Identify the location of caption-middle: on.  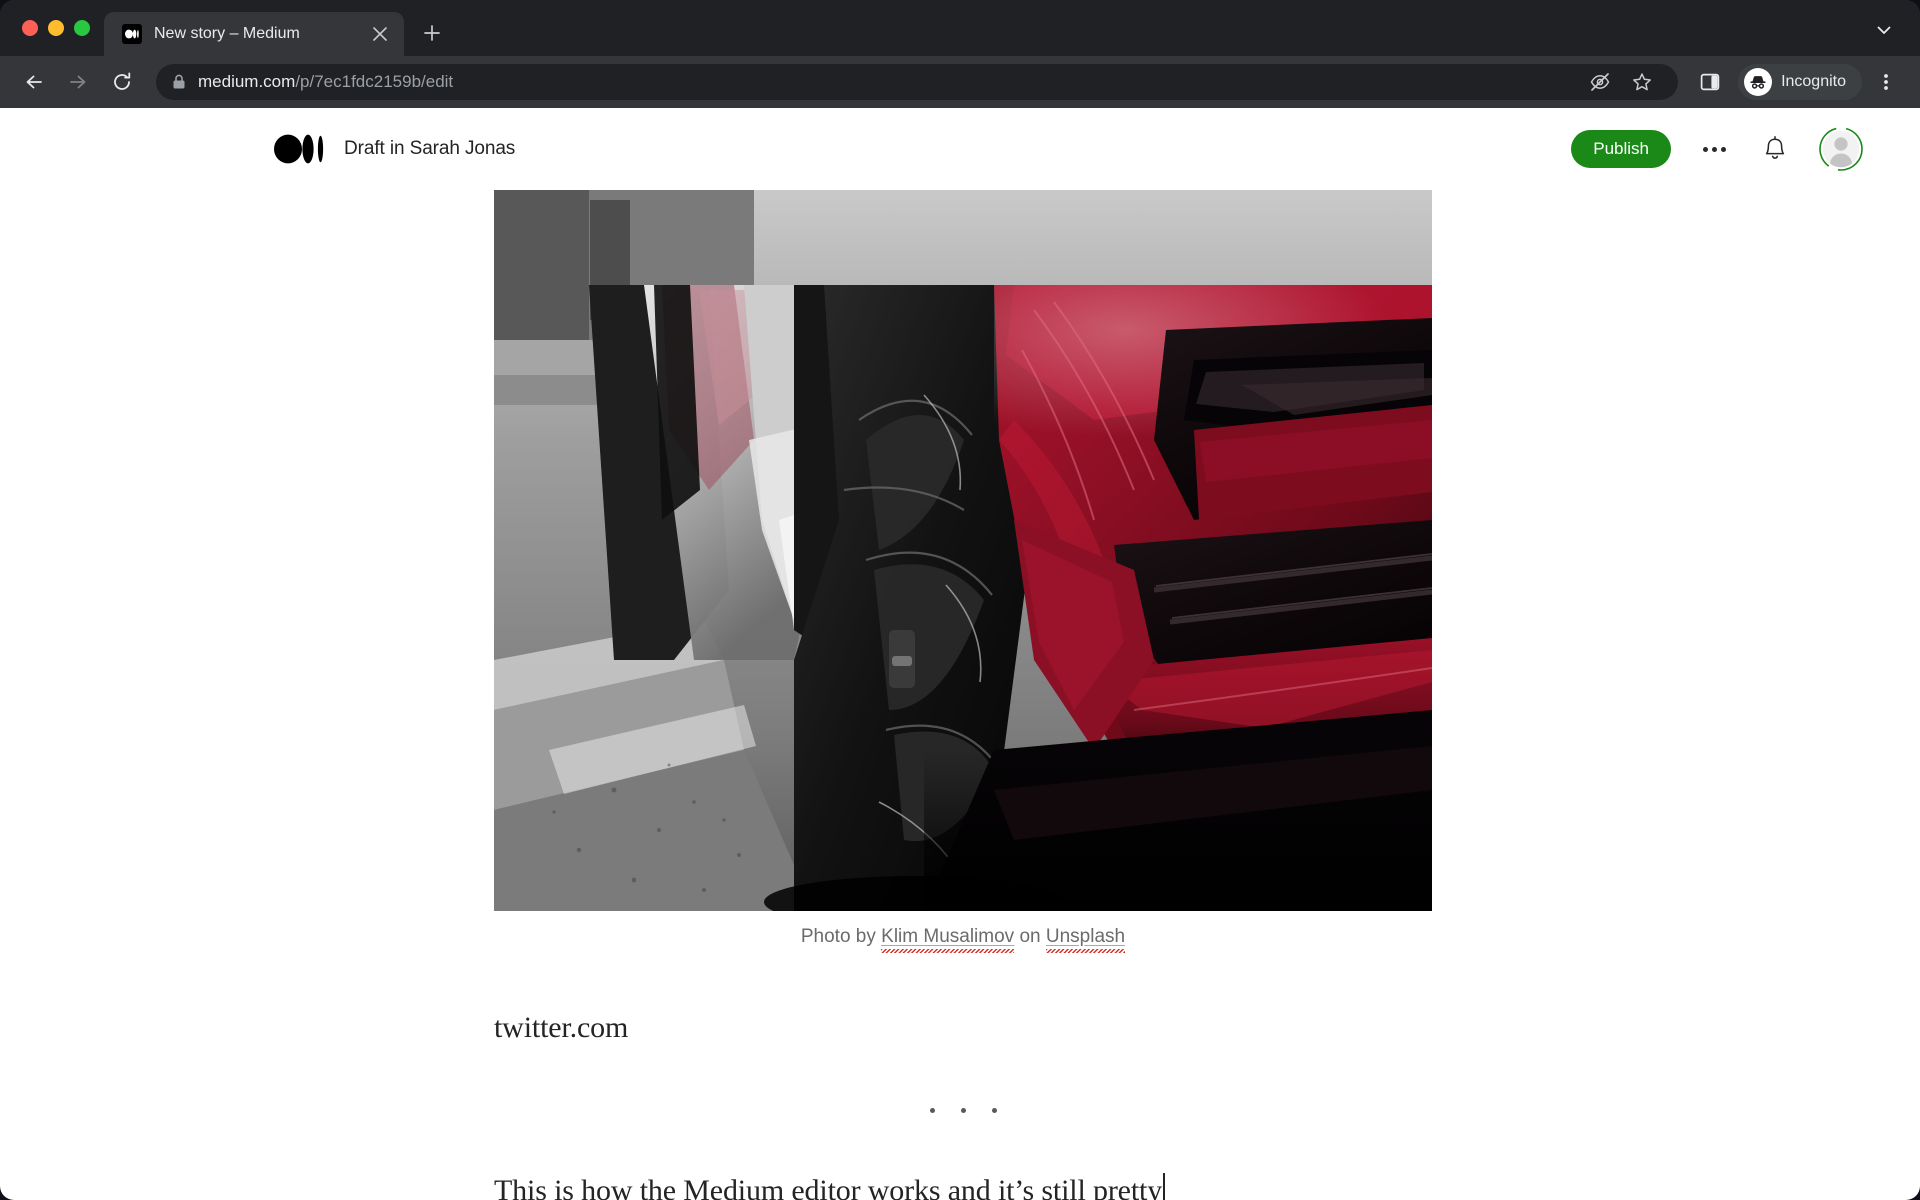
(1030, 936).